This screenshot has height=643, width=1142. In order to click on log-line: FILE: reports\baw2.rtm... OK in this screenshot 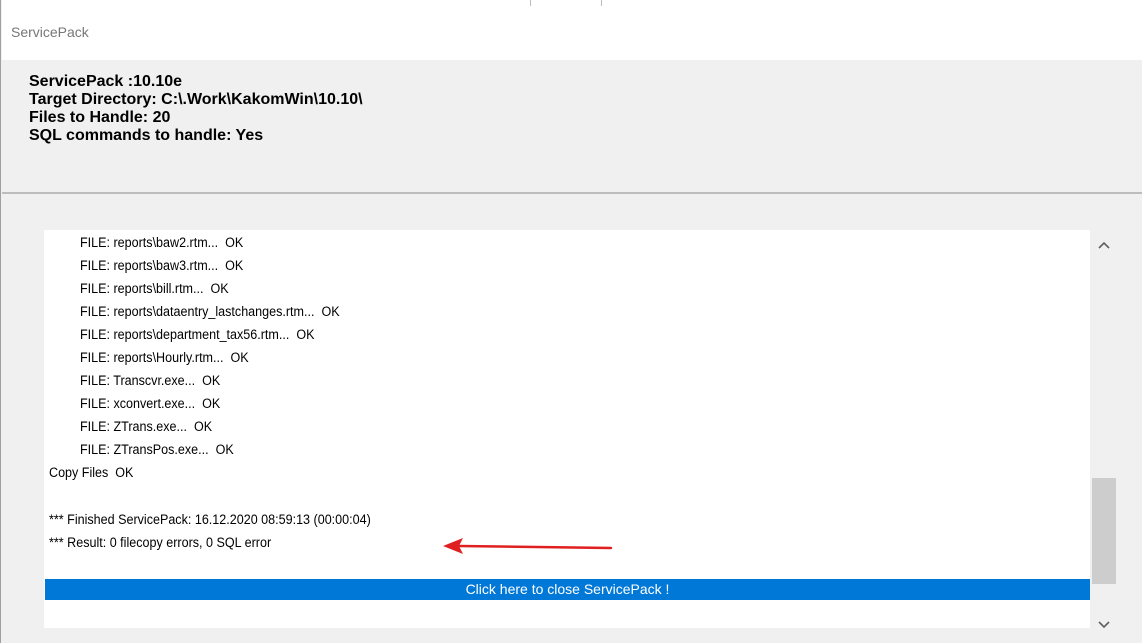, I will do `click(162, 242)`.